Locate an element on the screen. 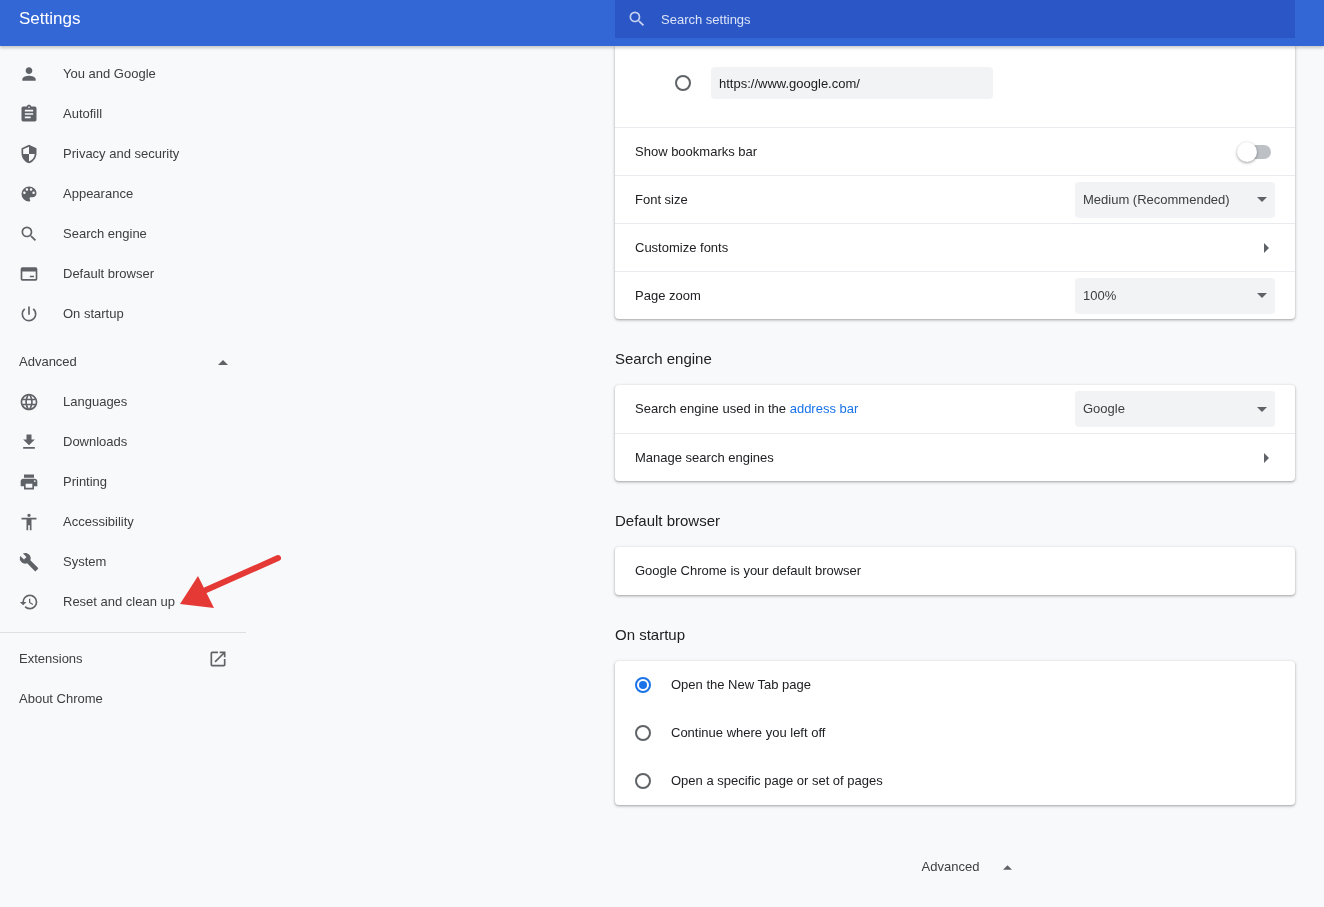  sidebar-item: Reset and clean up is located at coordinates (123, 602).